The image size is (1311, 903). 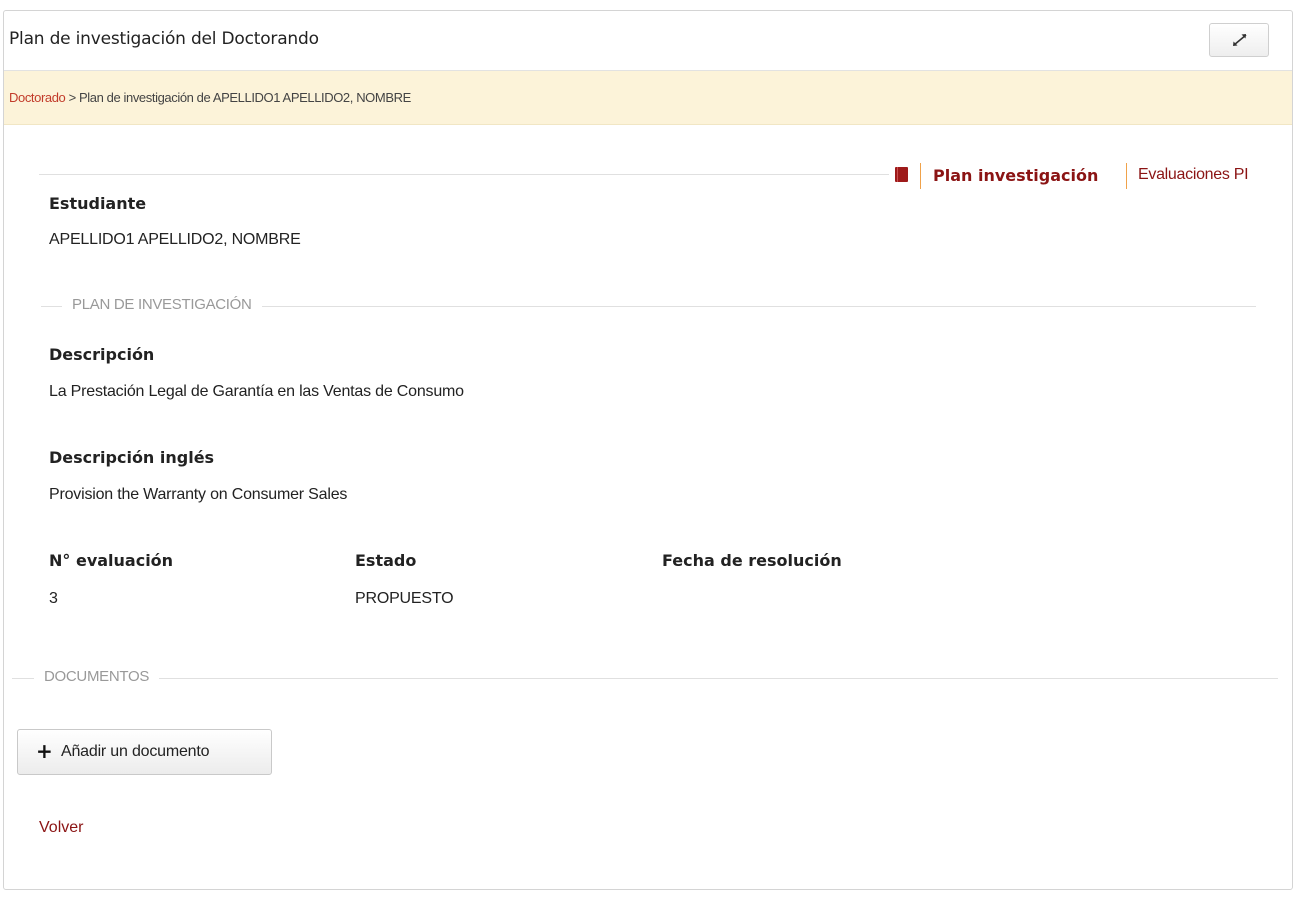 I want to click on expand-button, so click(x=1239, y=40).